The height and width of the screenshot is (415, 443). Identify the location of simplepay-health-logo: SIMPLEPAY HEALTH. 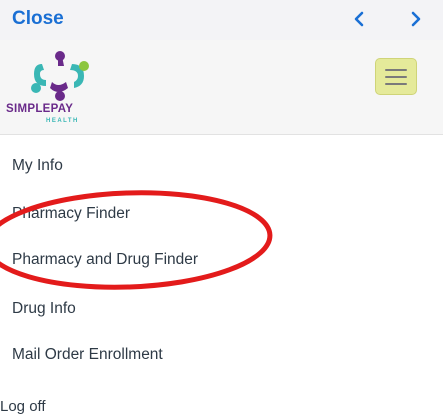
(60, 89).